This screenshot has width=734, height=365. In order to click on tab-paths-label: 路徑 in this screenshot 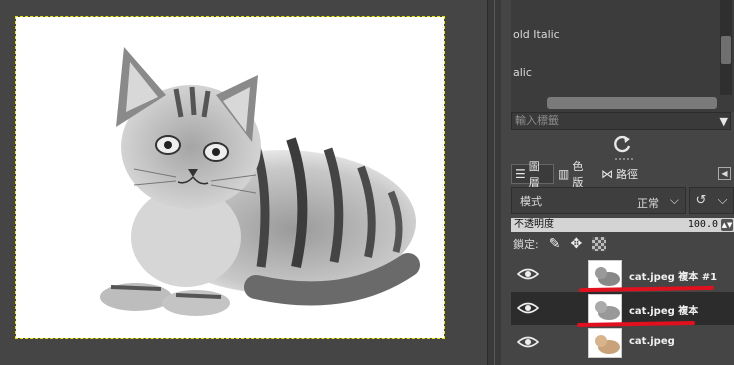, I will do `click(627, 174)`.